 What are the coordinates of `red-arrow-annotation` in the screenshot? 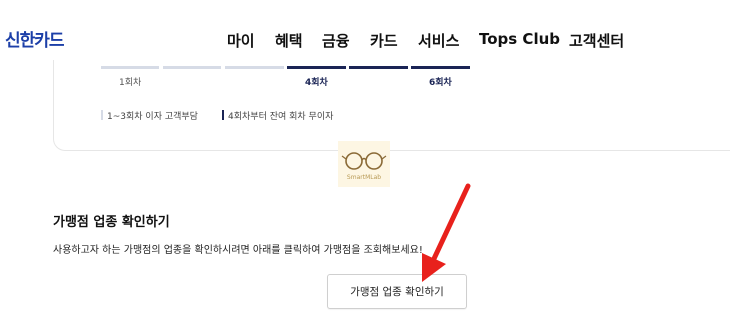 It's located at (446, 232).